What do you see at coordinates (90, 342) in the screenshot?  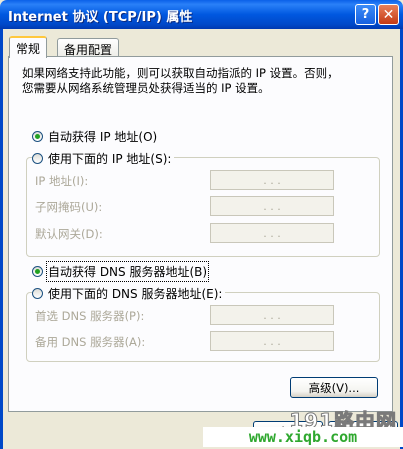 I see `alternate-dns-label: 备用 DNS 服务器(A):` at bounding box center [90, 342].